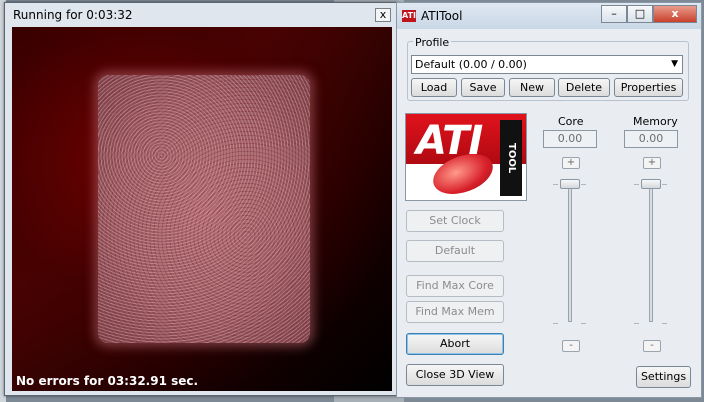 This screenshot has width=704, height=402. I want to click on memory-minus-button: -, so click(652, 346).